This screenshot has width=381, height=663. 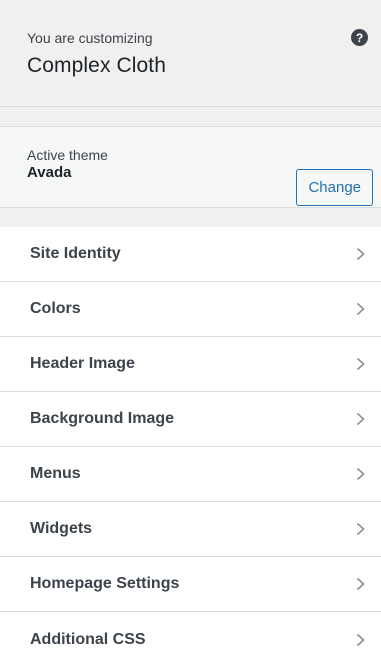 I want to click on section-label: Menus, so click(x=55, y=473).